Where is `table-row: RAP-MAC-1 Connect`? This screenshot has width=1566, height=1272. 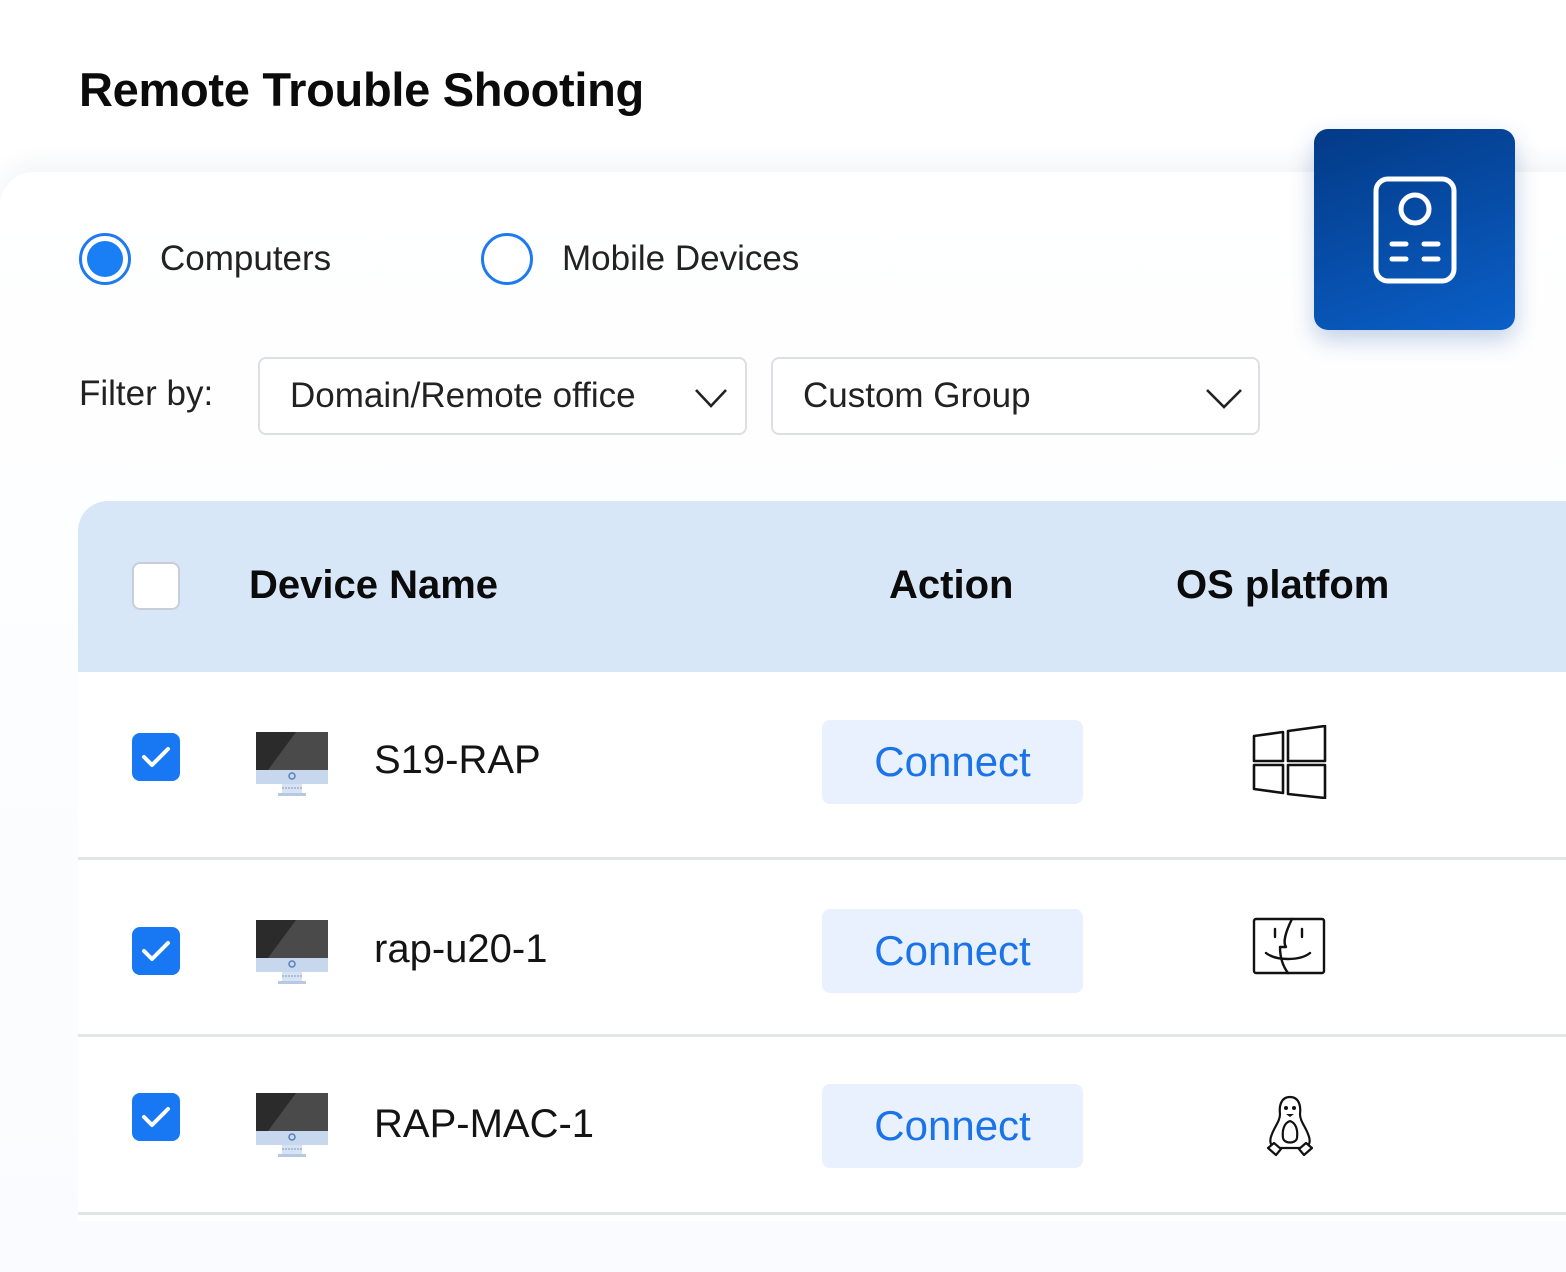 table-row: RAP-MAC-1 Connect is located at coordinates (822, 1124).